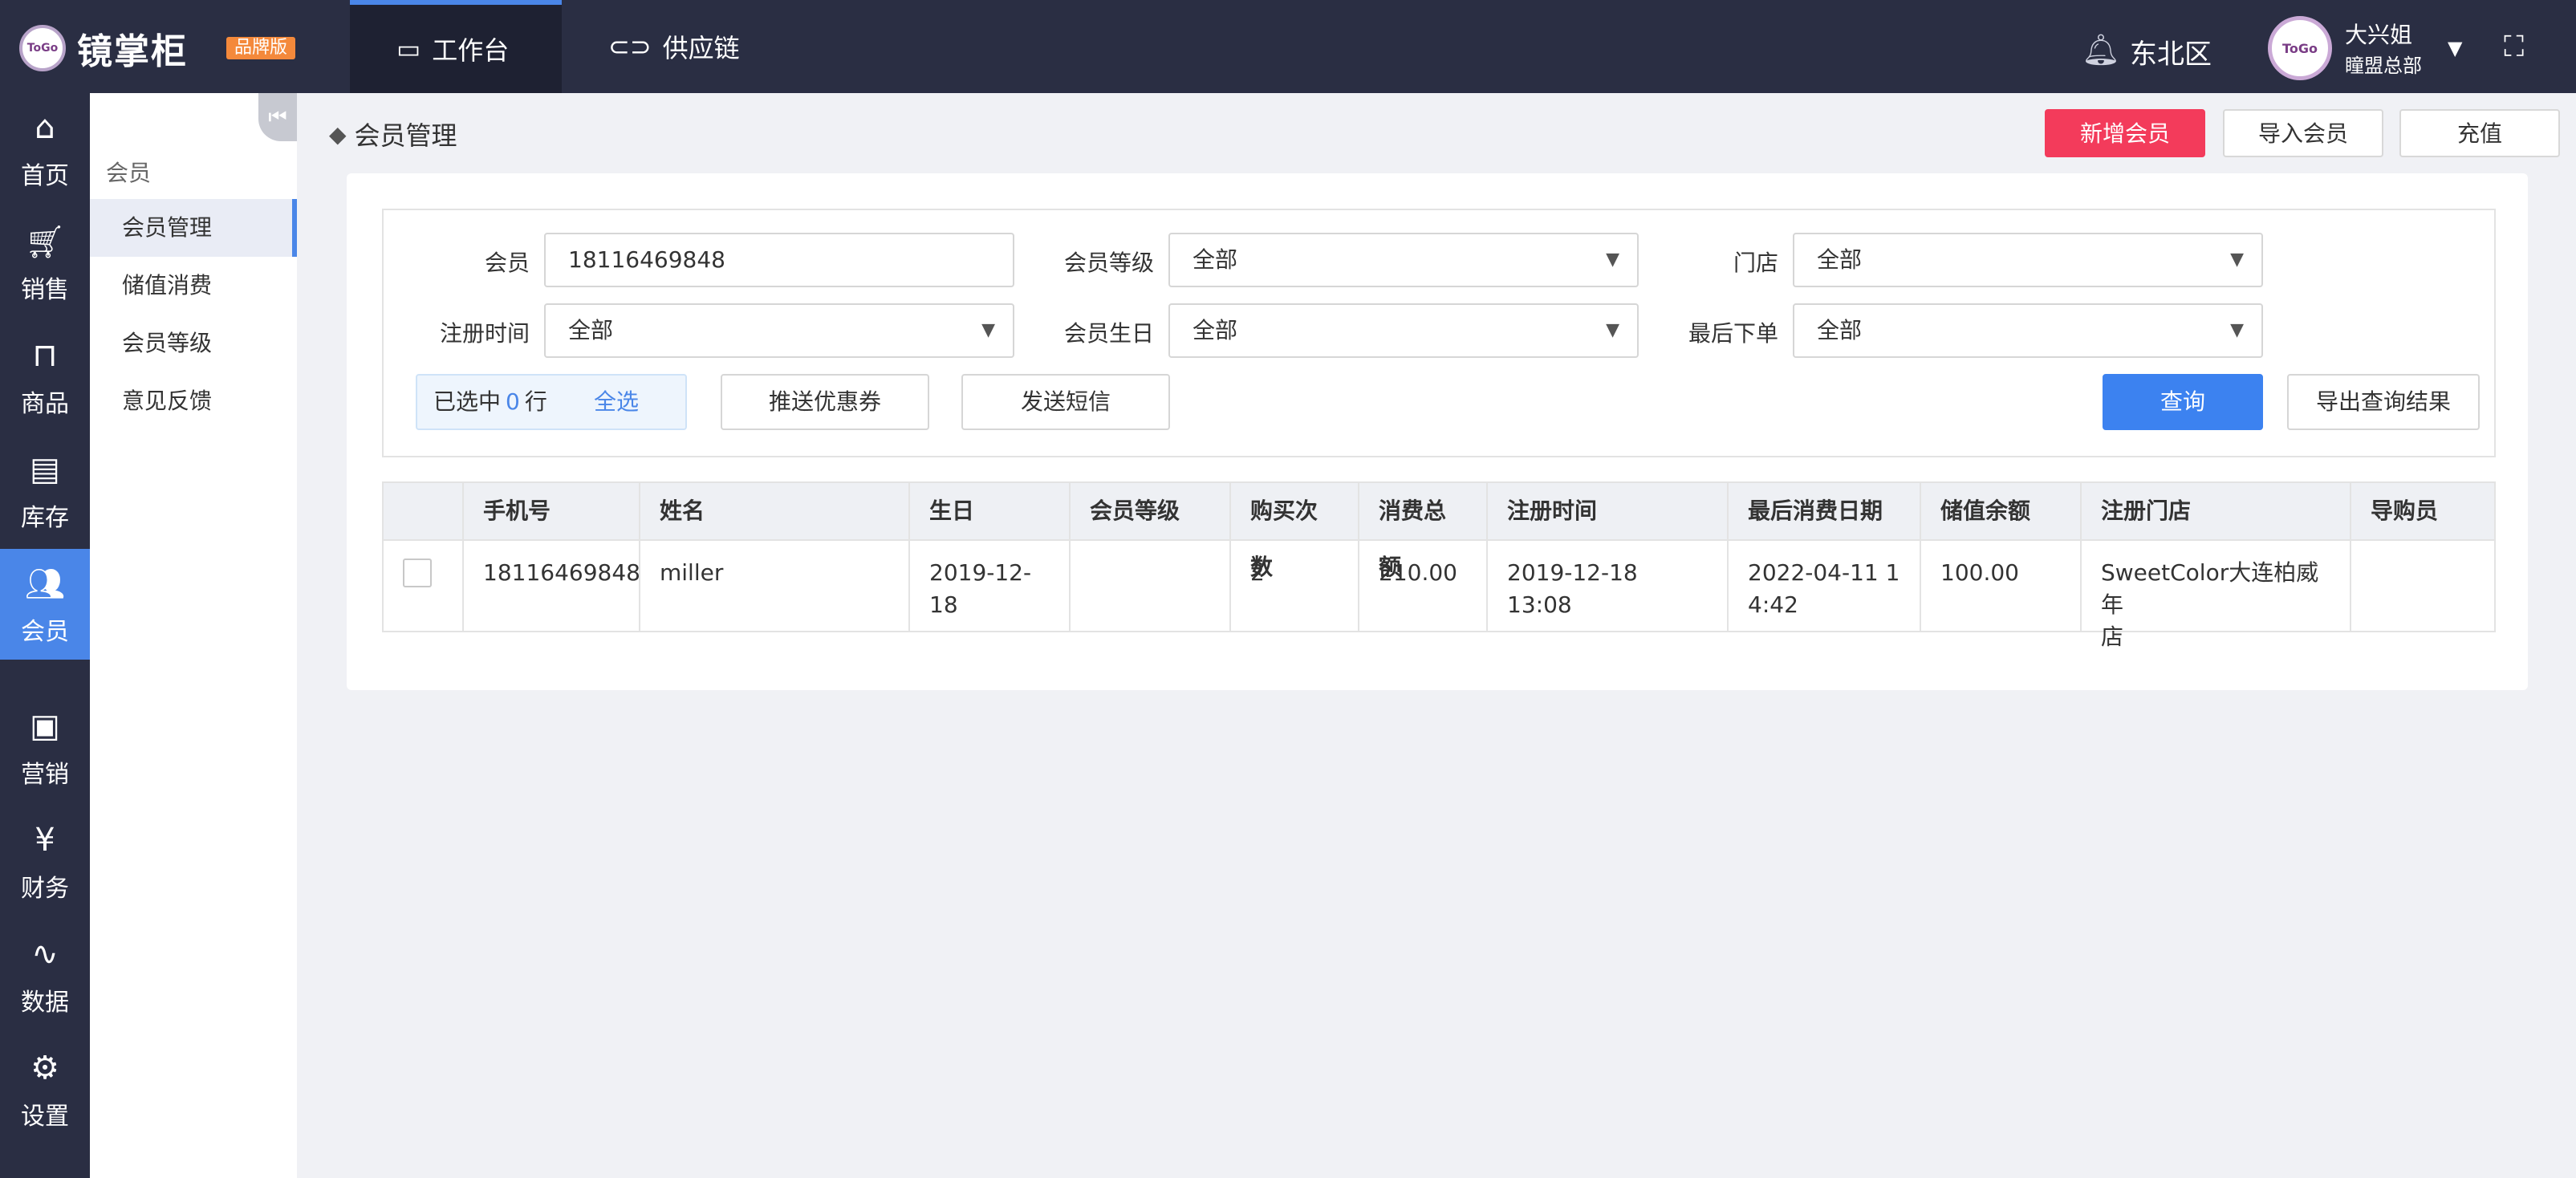  What do you see at coordinates (1215, 330) in the screenshot?
I see `birthday-value: 全部` at bounding box center [1215, 330].